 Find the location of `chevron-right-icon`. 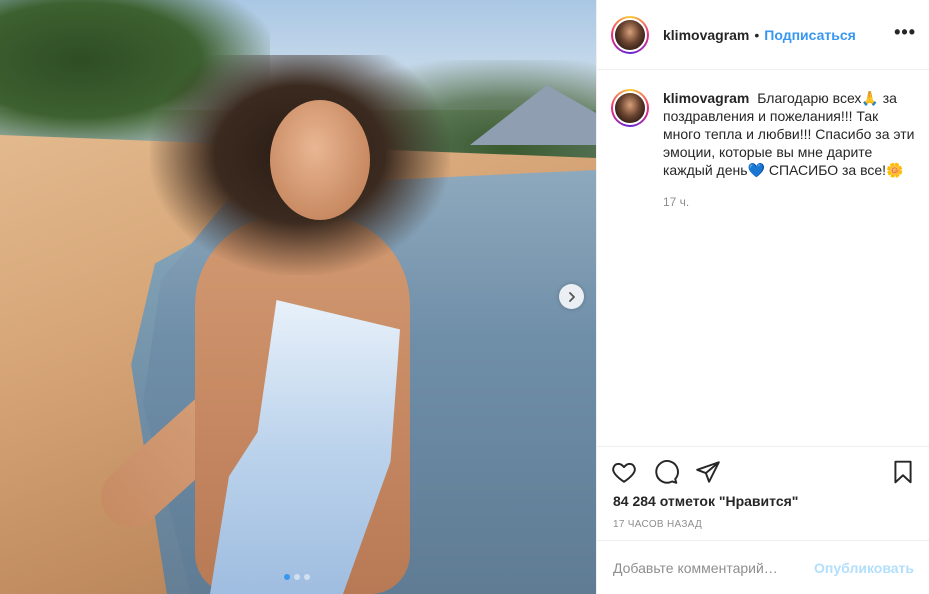

chevron-right-icon is located at coordinates (571, 296).